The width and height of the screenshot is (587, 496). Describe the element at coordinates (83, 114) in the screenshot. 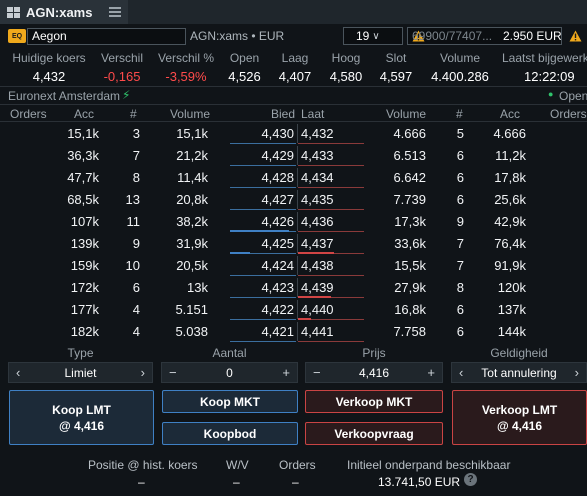

I see `col-acc-bid: Acc` at that location.